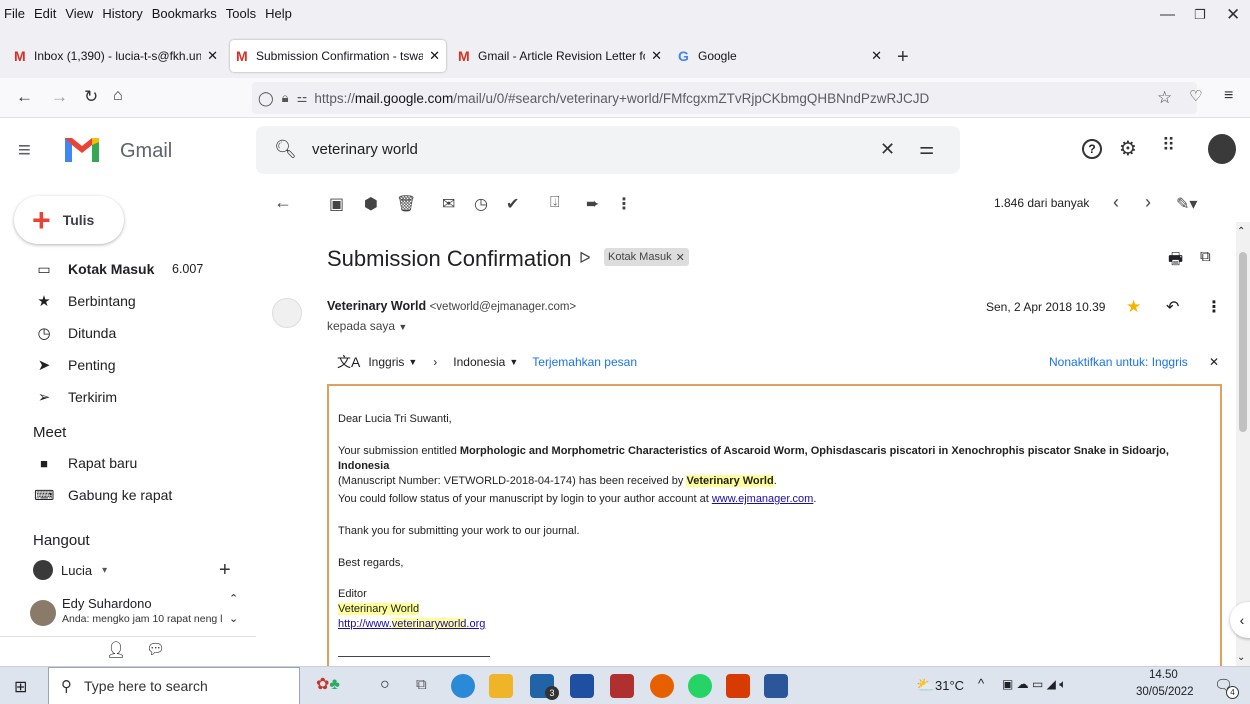 This screenshot has width=1250, height=704. What do you see at coordinates (1214, 362) in the screenshot?
I see `close-translation-icon: ✕` at bounding box center [1214, 362].